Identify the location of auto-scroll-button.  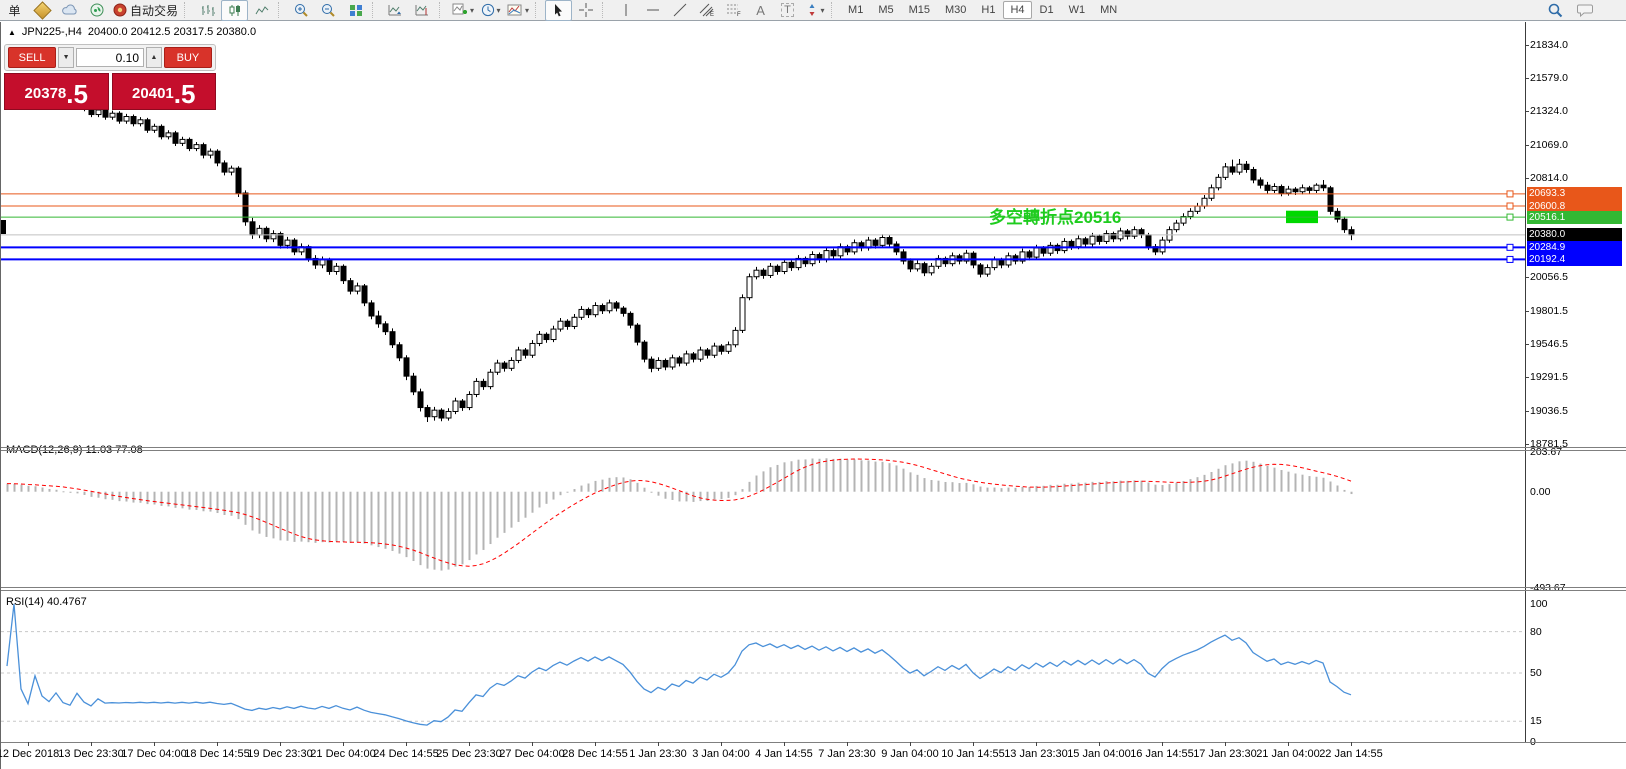
(395, 10).